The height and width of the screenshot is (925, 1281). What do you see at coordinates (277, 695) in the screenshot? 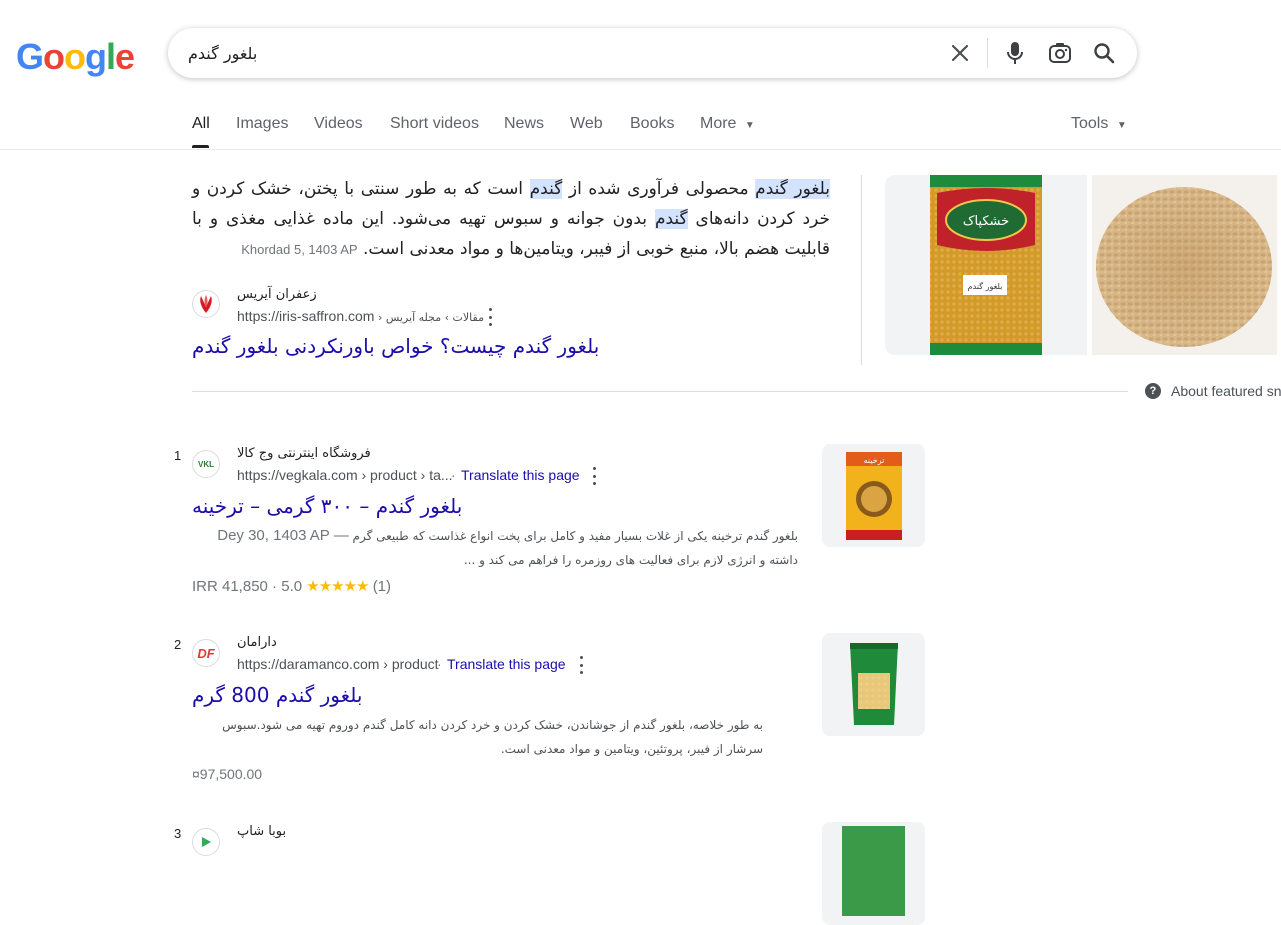
I see `result-title-link: بلغور گندم 800 گرم` at bounding box center [277, 695].